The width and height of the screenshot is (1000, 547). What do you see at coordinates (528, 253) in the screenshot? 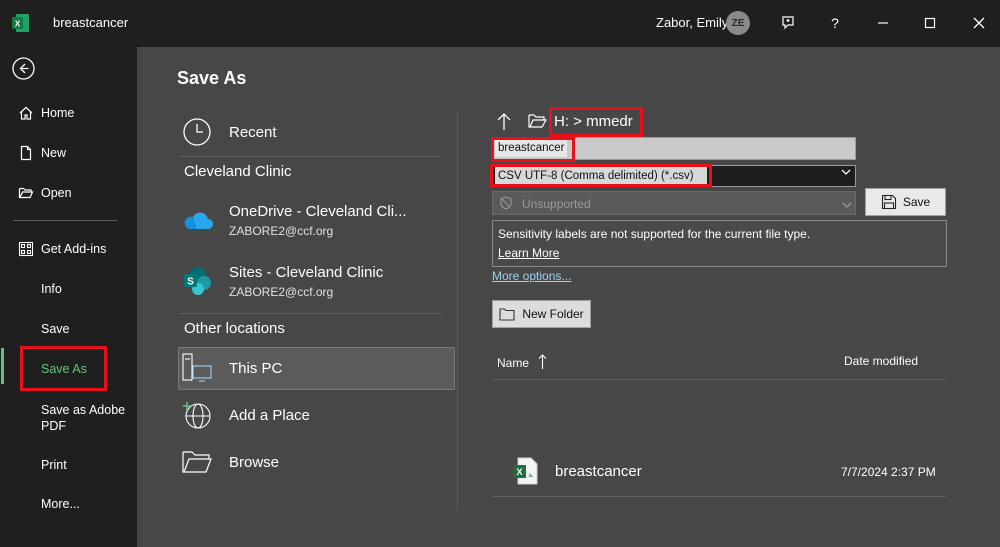
I see `learn-more-link: Learn More` at bounding box center [528, 253].